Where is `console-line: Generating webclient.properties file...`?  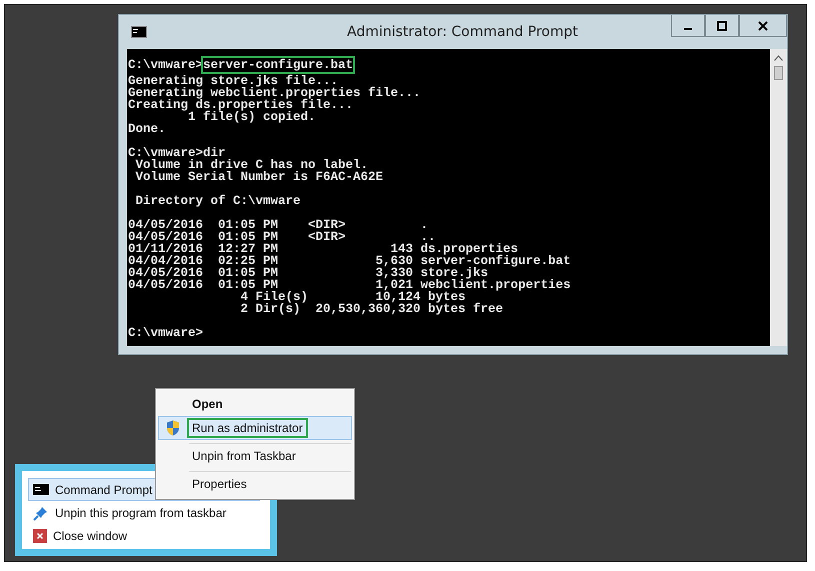
console-line: Generating webclient.properties file... is located at coordinates (275, 93).